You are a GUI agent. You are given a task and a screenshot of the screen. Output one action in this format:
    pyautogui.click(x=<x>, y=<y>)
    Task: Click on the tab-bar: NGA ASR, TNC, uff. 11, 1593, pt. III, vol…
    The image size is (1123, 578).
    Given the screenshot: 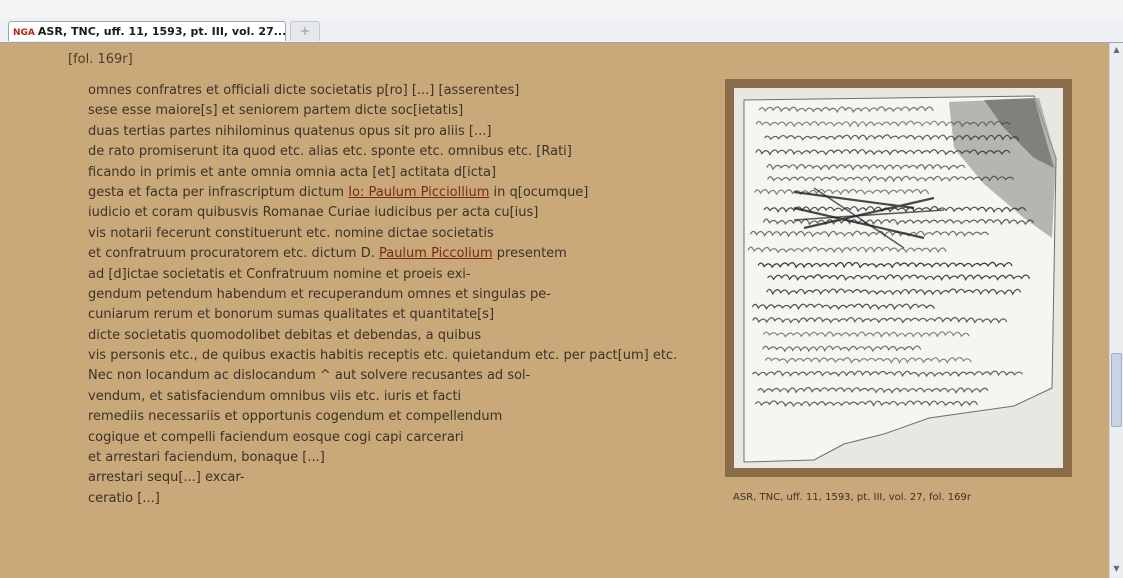 What is the action you would take?
    pyautogui.click(x=561, y=30)
    